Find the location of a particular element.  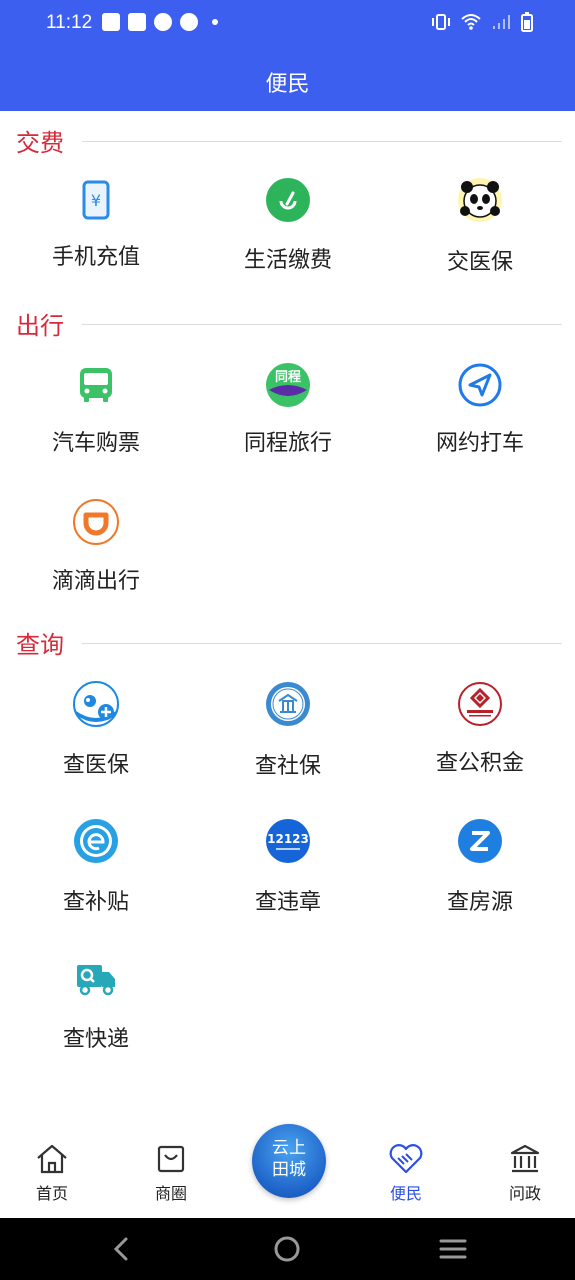

notification-icons is located at coordinates (160, 22).